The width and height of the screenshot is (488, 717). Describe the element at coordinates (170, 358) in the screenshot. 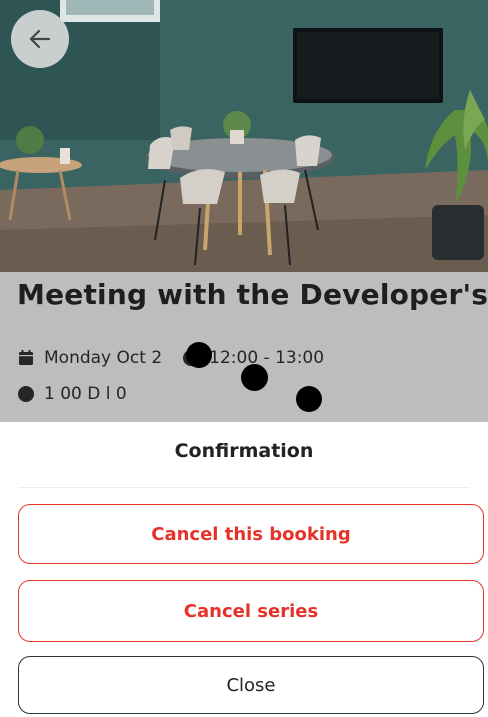

I see `event-datetime-row: Monday Oct 2 12:00 - 13:00` at that location.